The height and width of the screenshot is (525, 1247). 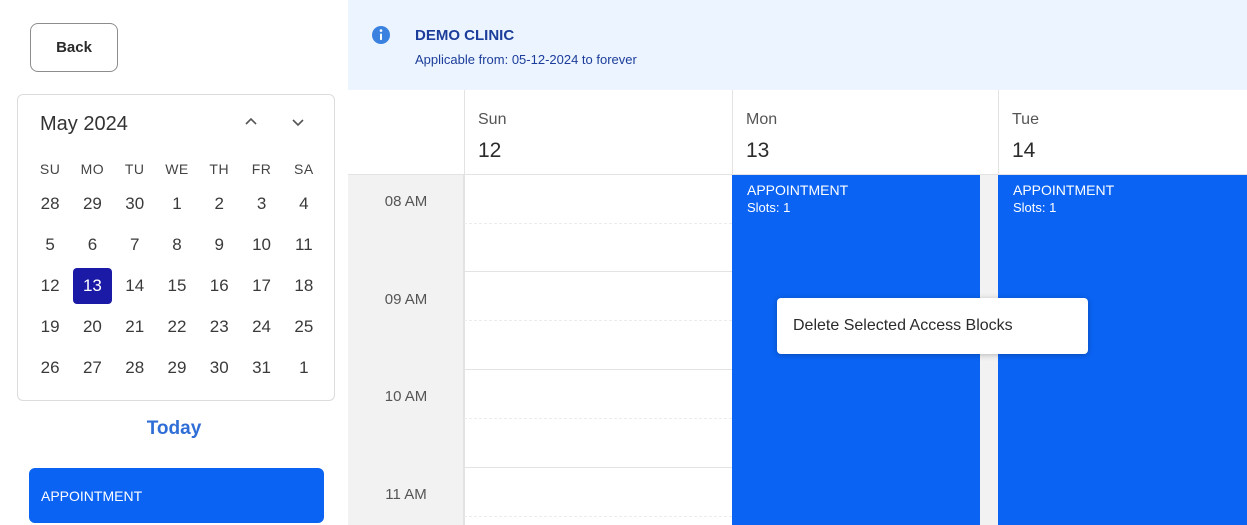 I want to click on time-label: 11 AM, so click(x=406, y=494).